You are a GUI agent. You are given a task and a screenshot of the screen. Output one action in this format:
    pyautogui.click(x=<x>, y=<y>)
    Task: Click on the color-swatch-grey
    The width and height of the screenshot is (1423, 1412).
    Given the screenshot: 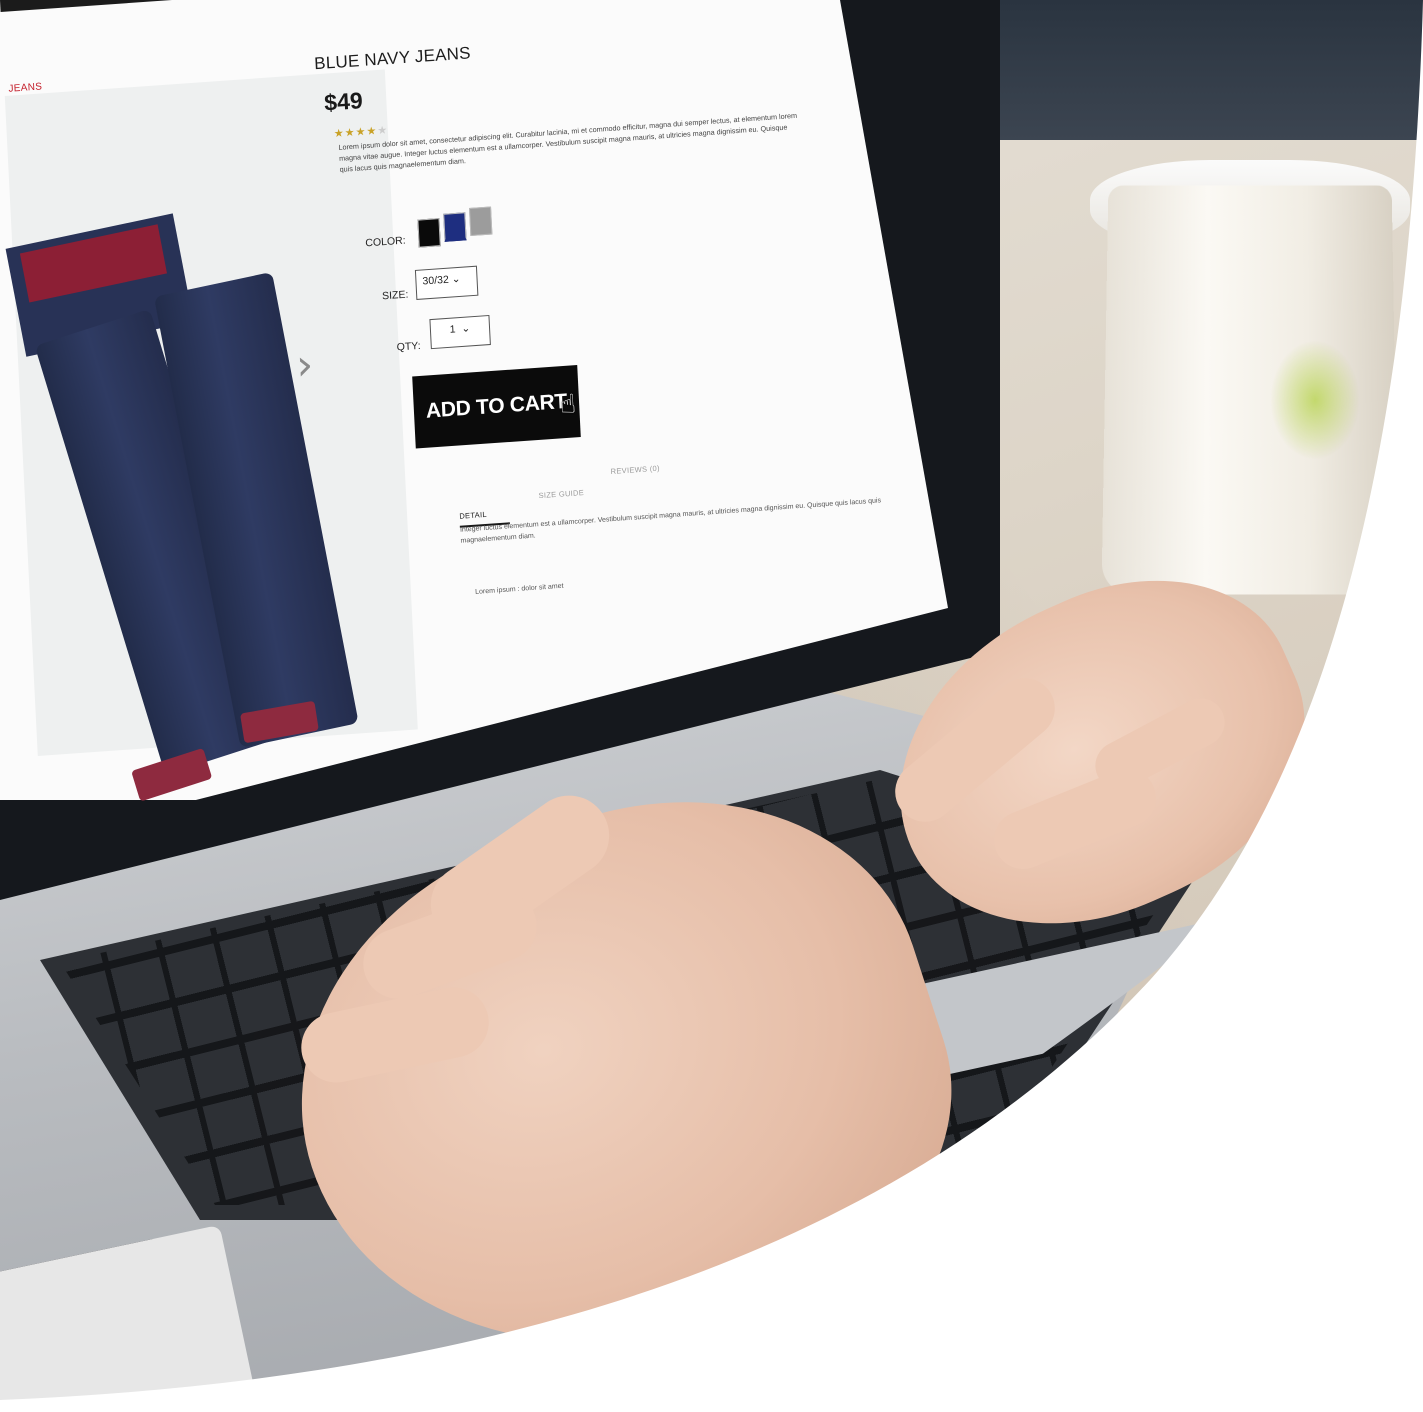 What is the action you would take?
    pyautogui.click(x=480, y=221)
    